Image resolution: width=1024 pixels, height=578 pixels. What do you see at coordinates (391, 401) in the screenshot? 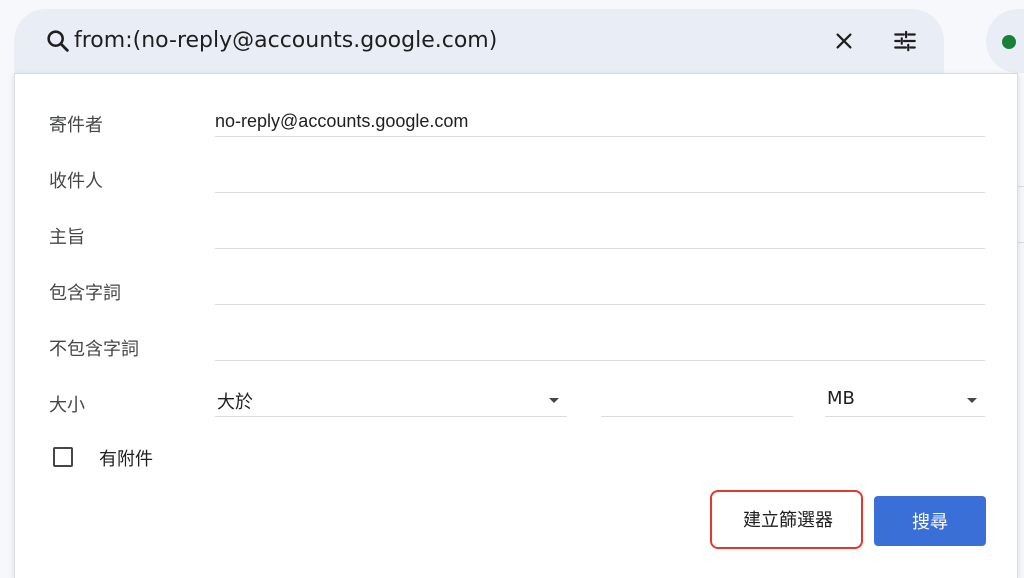
I see `size-comparator-select: 大於` at bounding box center [391, 401].